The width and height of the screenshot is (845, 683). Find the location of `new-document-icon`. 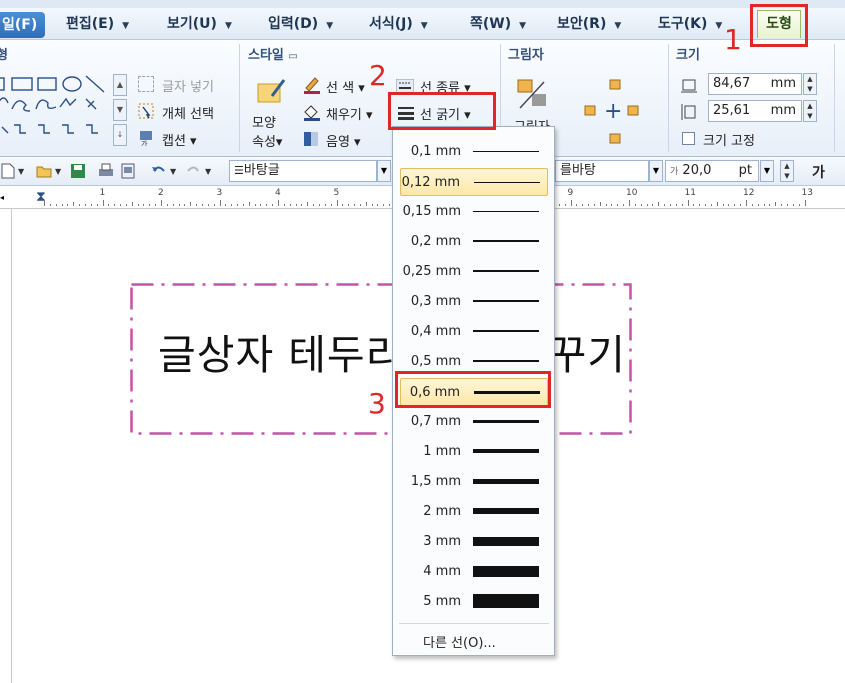

new-document-icon is located at coordinates (8, 171).